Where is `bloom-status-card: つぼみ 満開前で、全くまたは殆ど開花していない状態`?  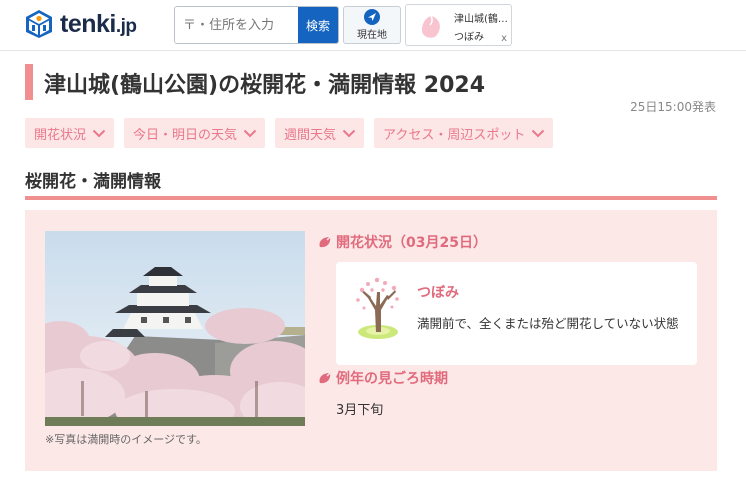
bloom-status-card: つぼみ 満開前で、全くまたは殆ど開花していない状態 is located at coordinates (516, 313).